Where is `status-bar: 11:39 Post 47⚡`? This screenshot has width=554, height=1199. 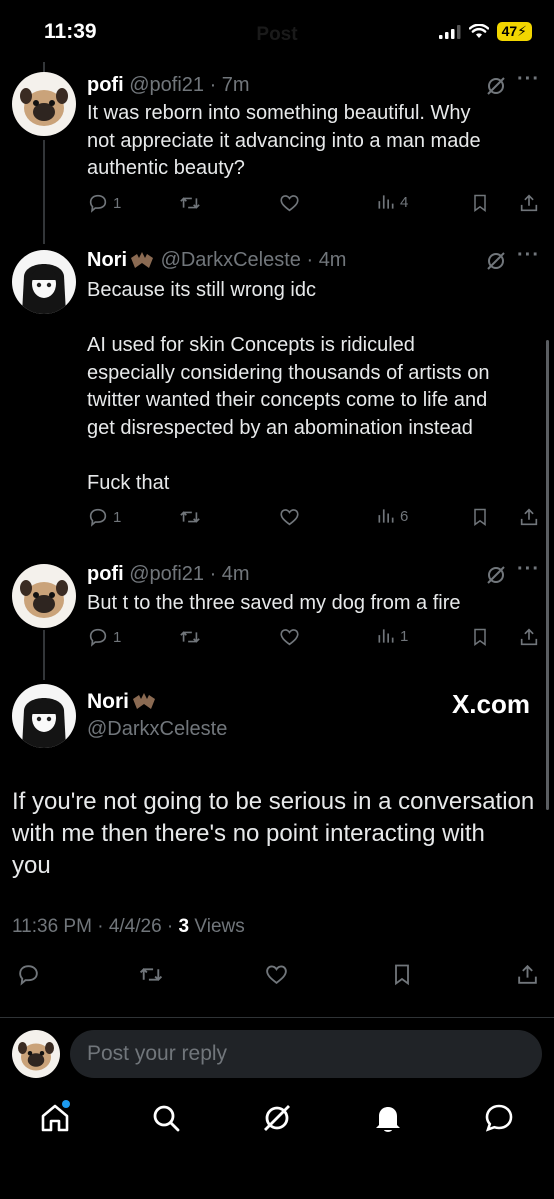
status-bar: 11:39 Post 47⚡ is located at coordinates (277, 33).